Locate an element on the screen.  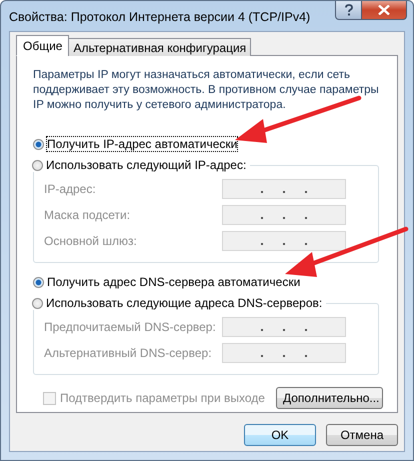
field-label: Маска подсети: is located at coordinates (87, 215).